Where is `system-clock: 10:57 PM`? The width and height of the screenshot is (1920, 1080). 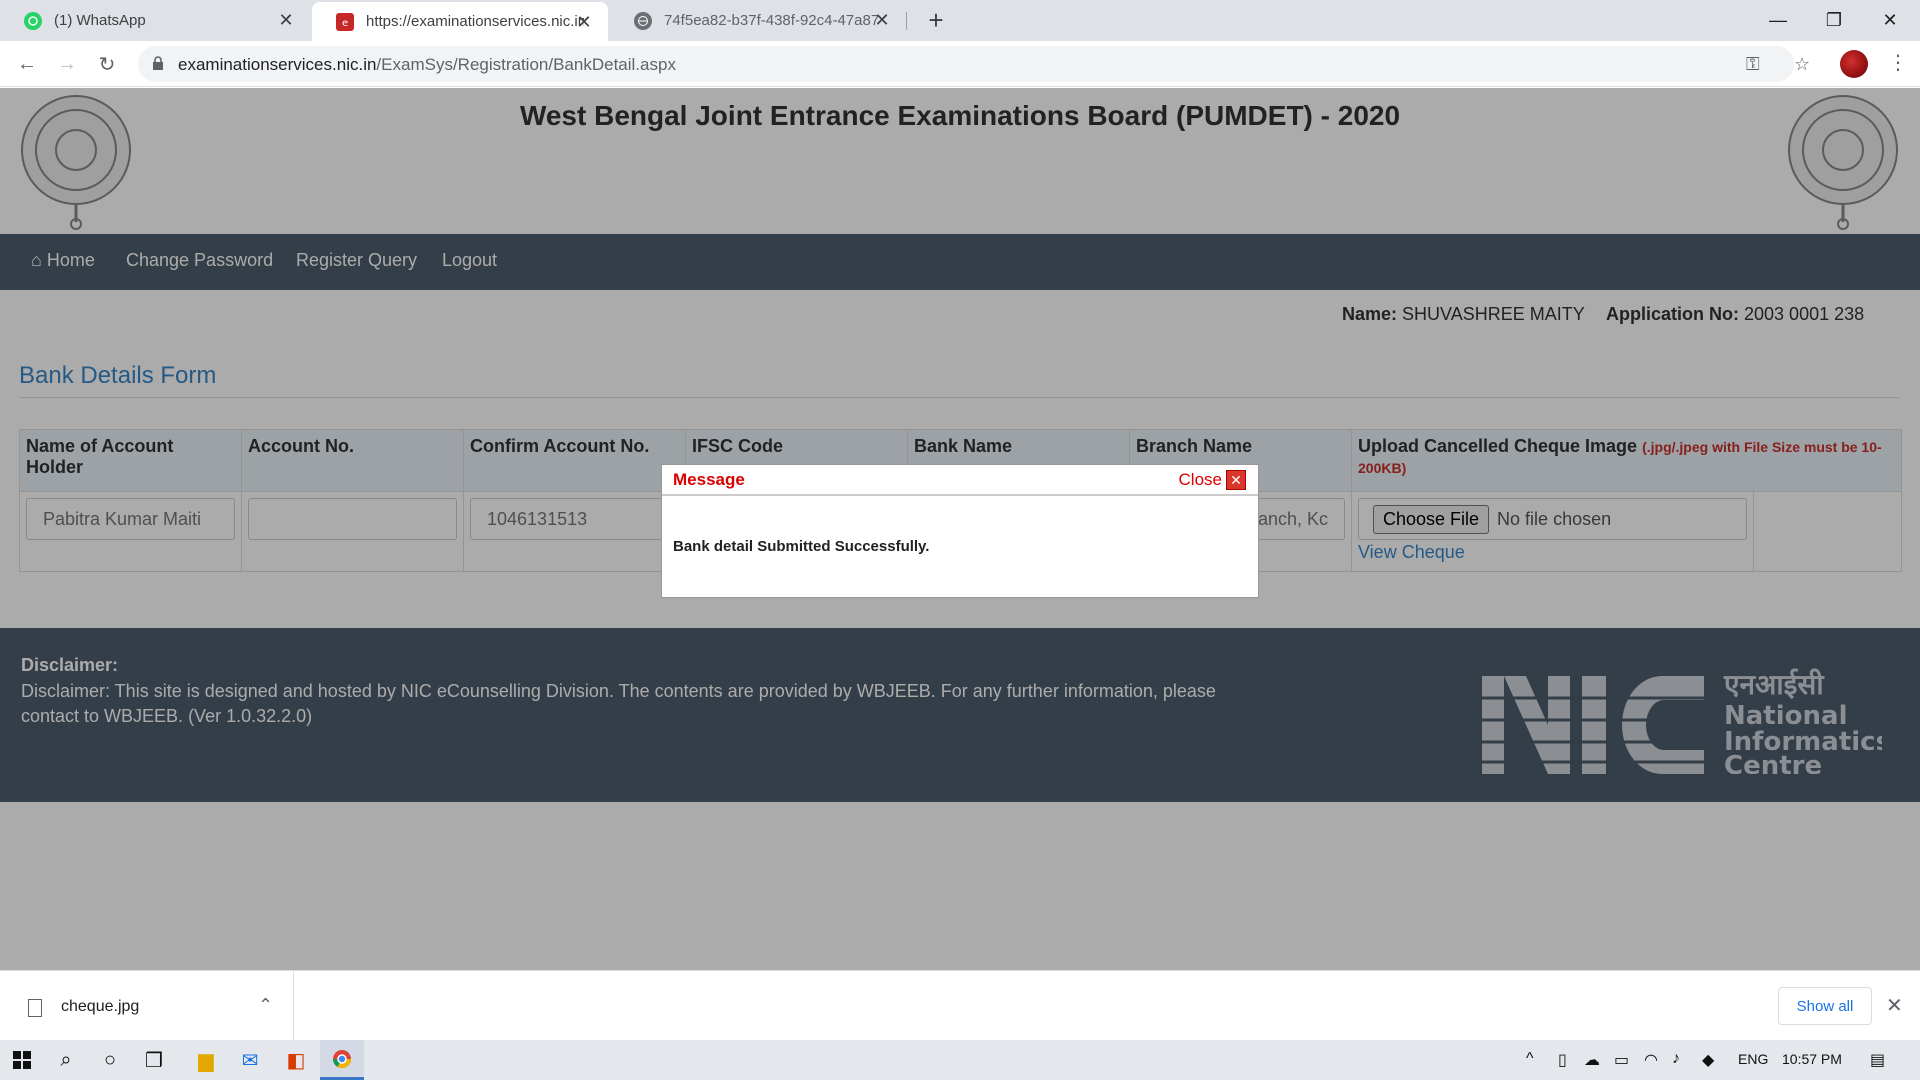
system-clock: 10:57 PM is located at coordinates (1812, 1059).